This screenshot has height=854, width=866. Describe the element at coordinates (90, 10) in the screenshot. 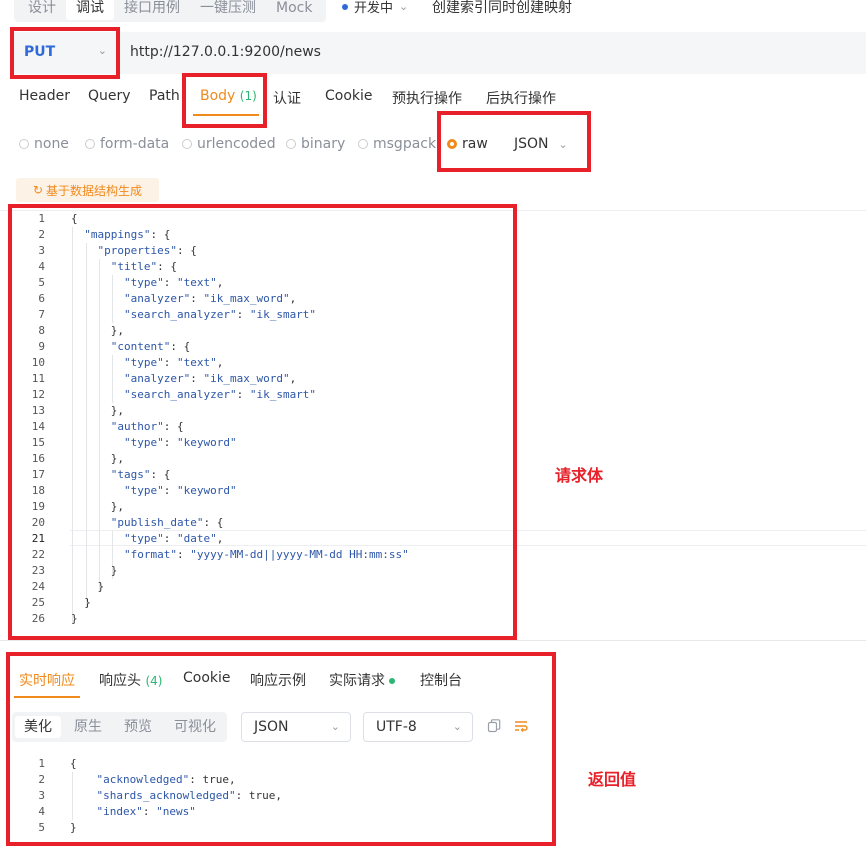

I see `tab-debug: 调试` at that location.